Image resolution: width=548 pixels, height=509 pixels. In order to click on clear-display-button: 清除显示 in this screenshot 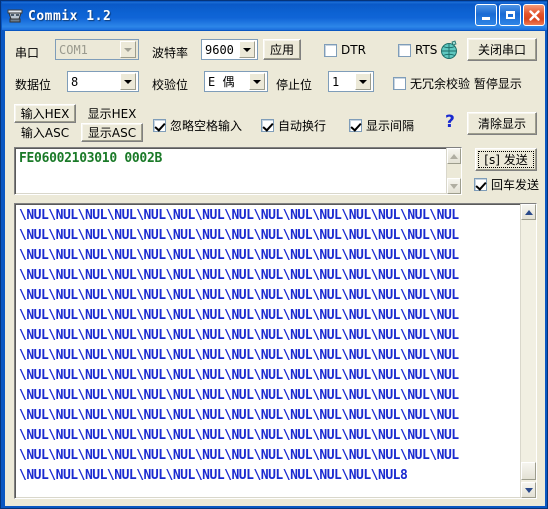, I will do `click(502, 123)`.